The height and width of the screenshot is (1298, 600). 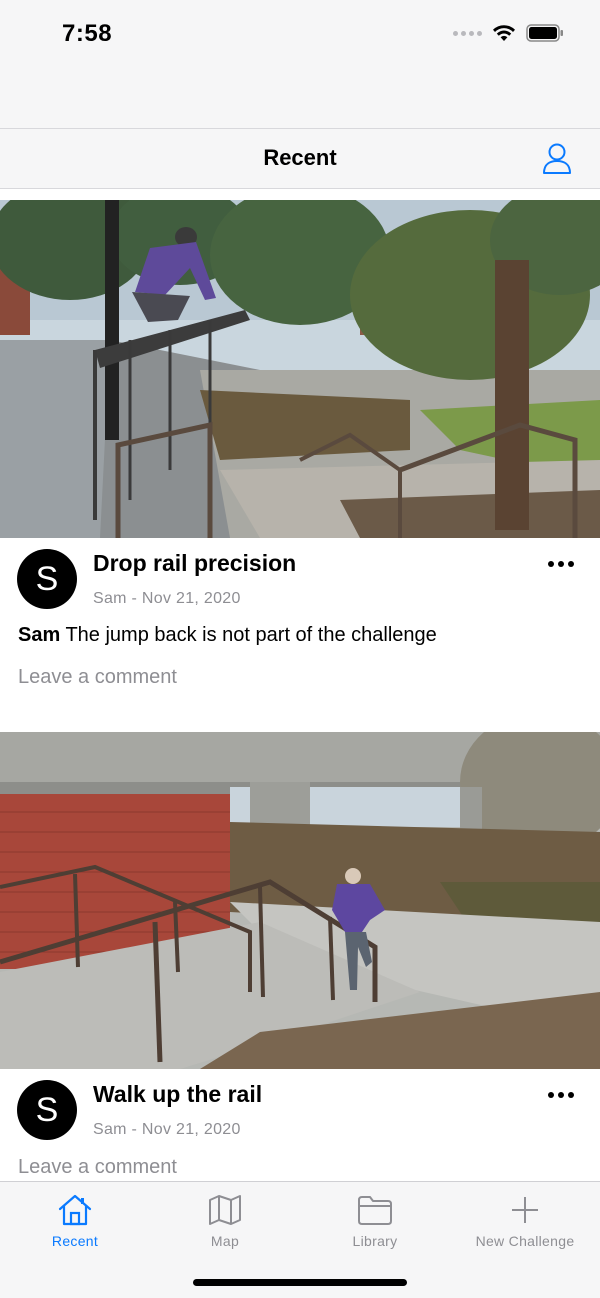 What do you see at coordinates (467, 33) in the screenshot?
I see `cellular-signal-icon` at bounding box center [467, 33].